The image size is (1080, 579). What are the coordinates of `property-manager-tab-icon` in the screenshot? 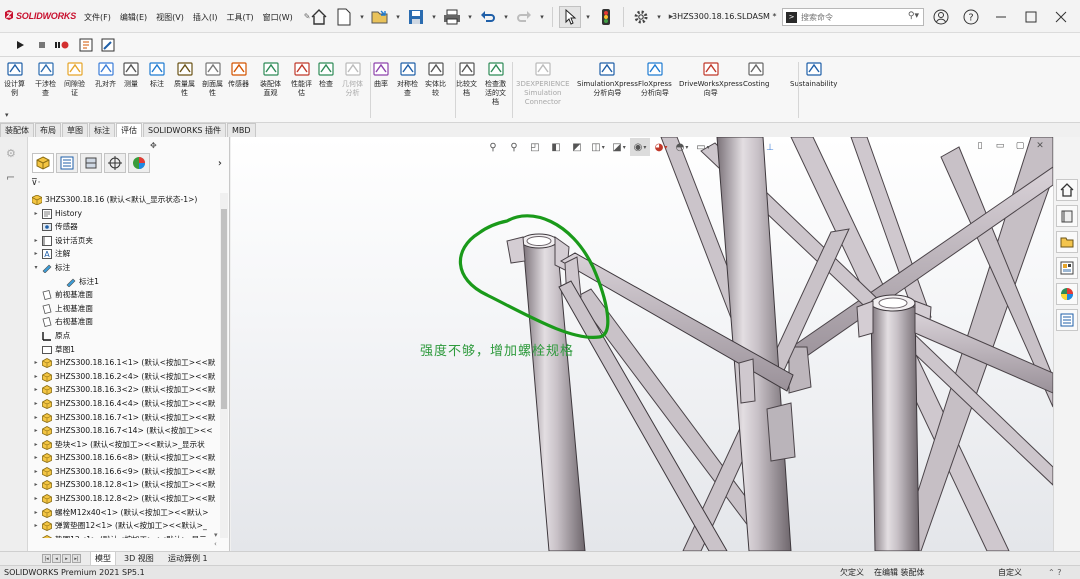 It's located at (67, 163).